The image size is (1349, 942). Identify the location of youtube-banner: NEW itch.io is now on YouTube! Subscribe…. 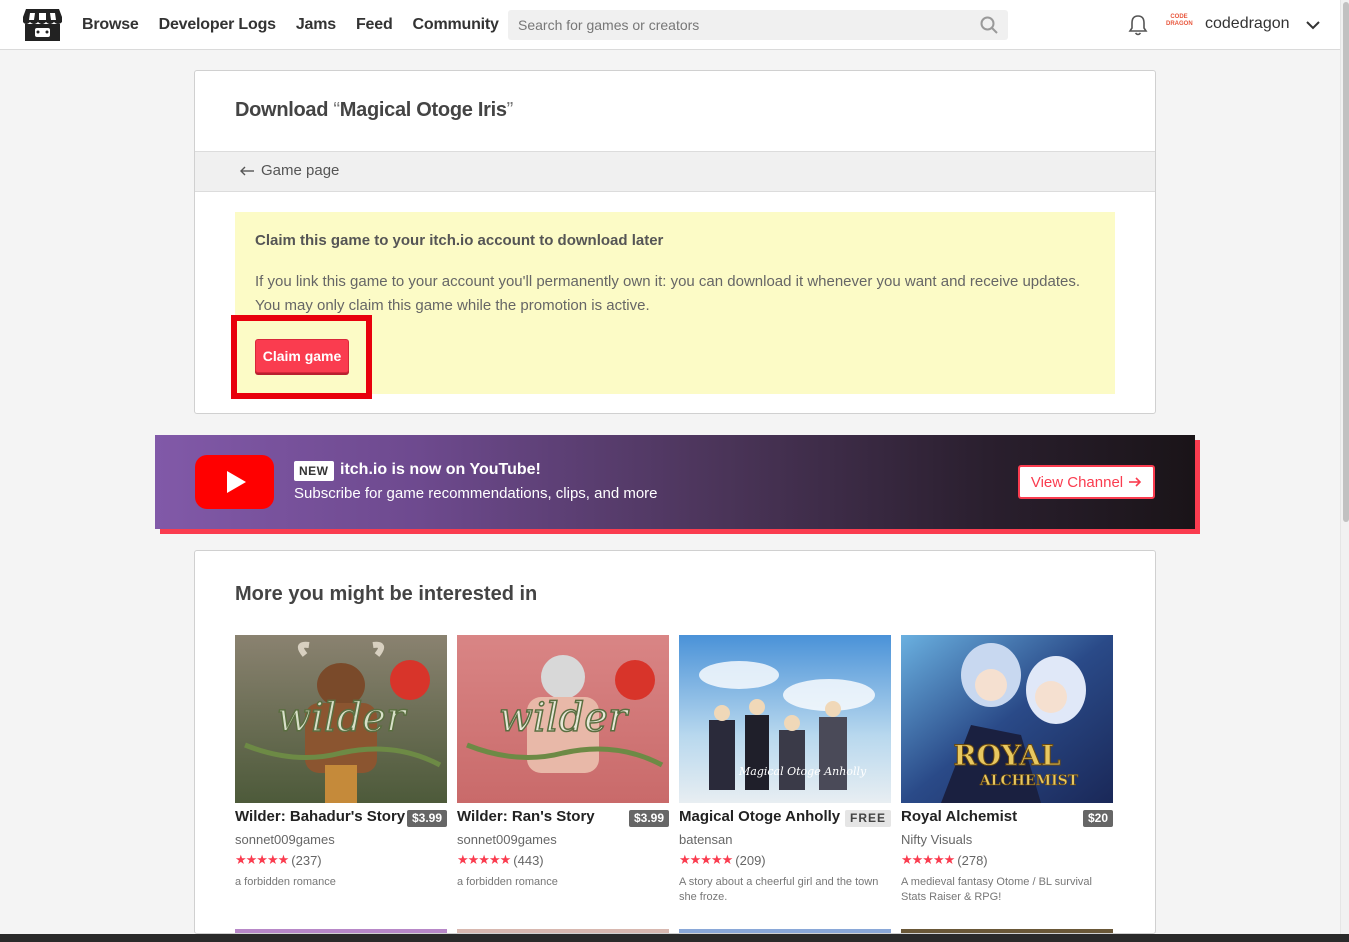
(675, 482).